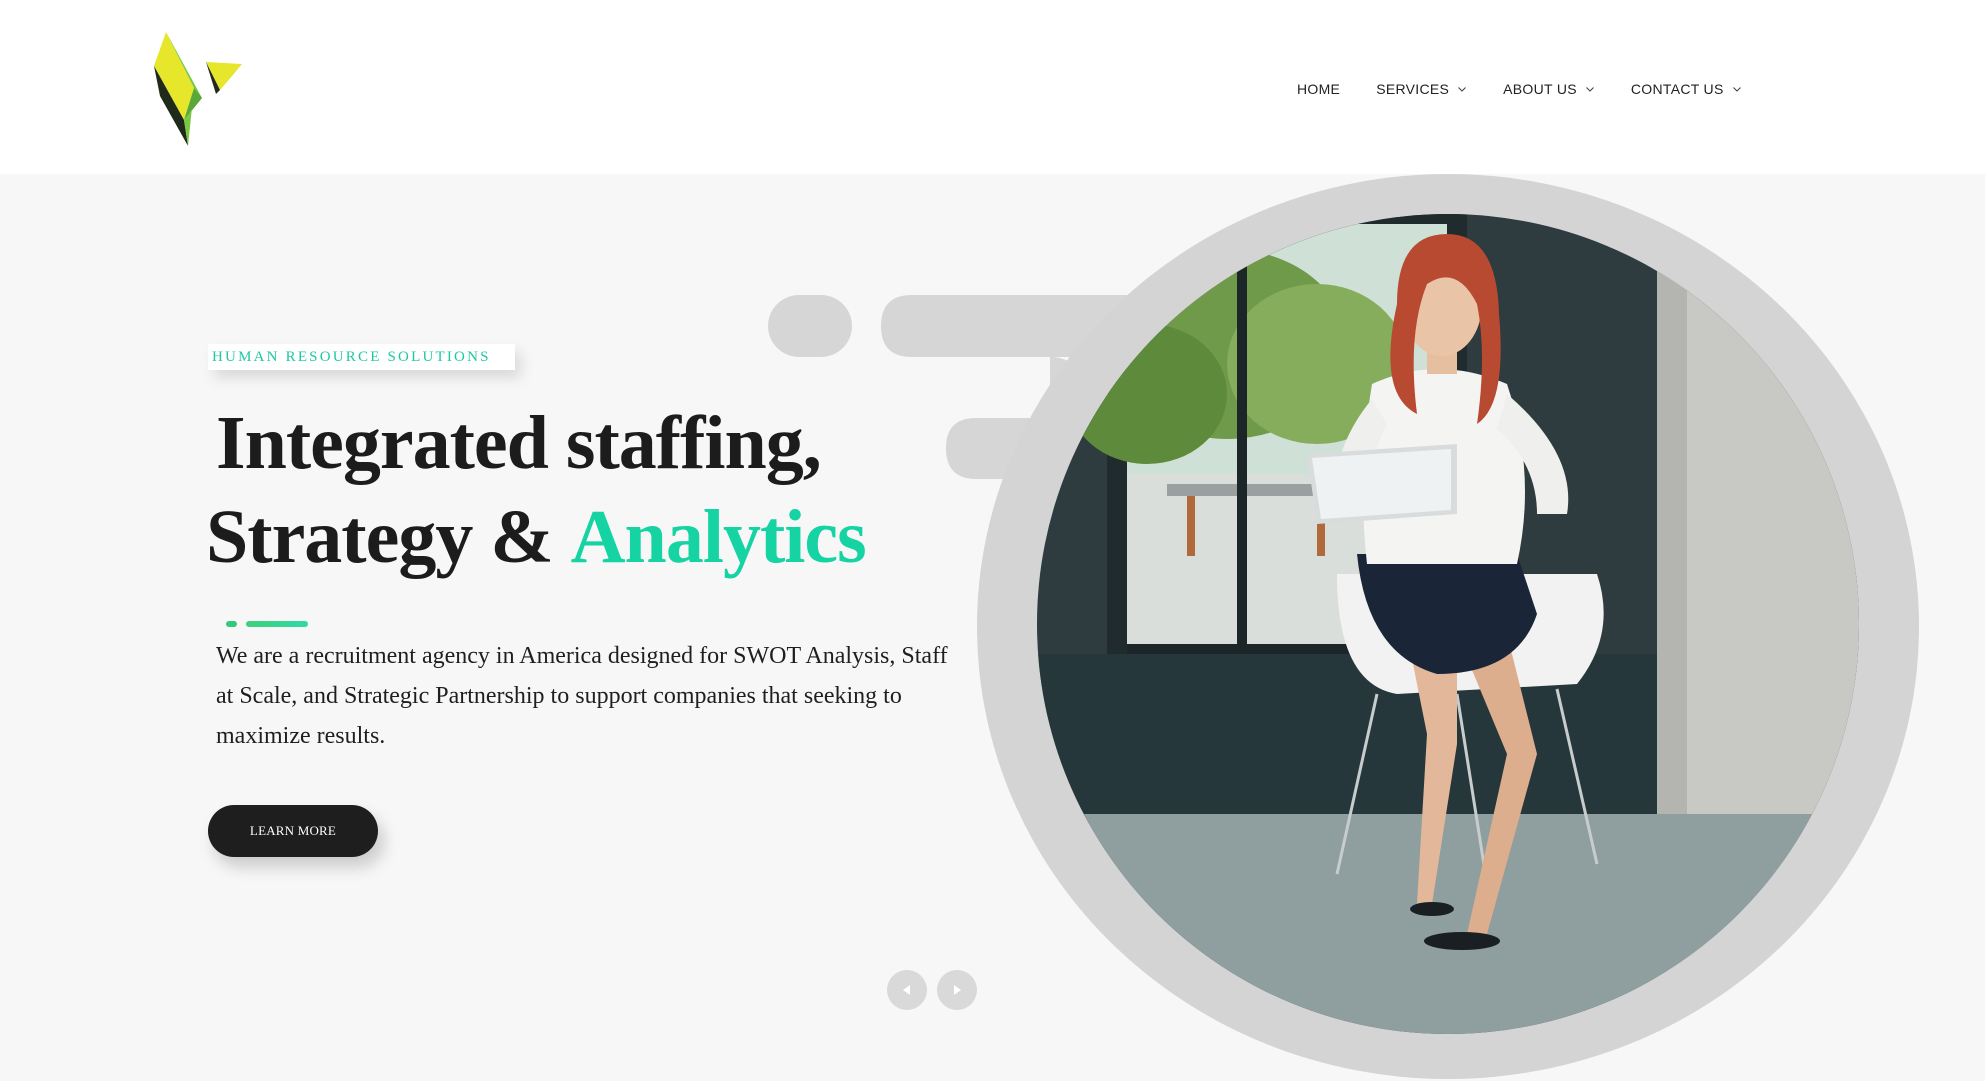  I want to click on tagline: HUMAN RESOURCE SOLUTIONS, so click(351, 356).